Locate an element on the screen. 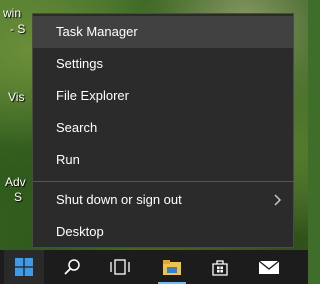  store-button is located at coordinates (220, 267).